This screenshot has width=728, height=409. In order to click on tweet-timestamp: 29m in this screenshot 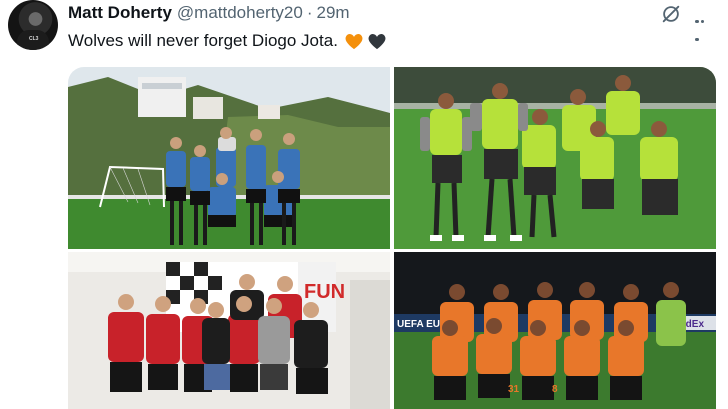, I will do `click(333, 13)`.